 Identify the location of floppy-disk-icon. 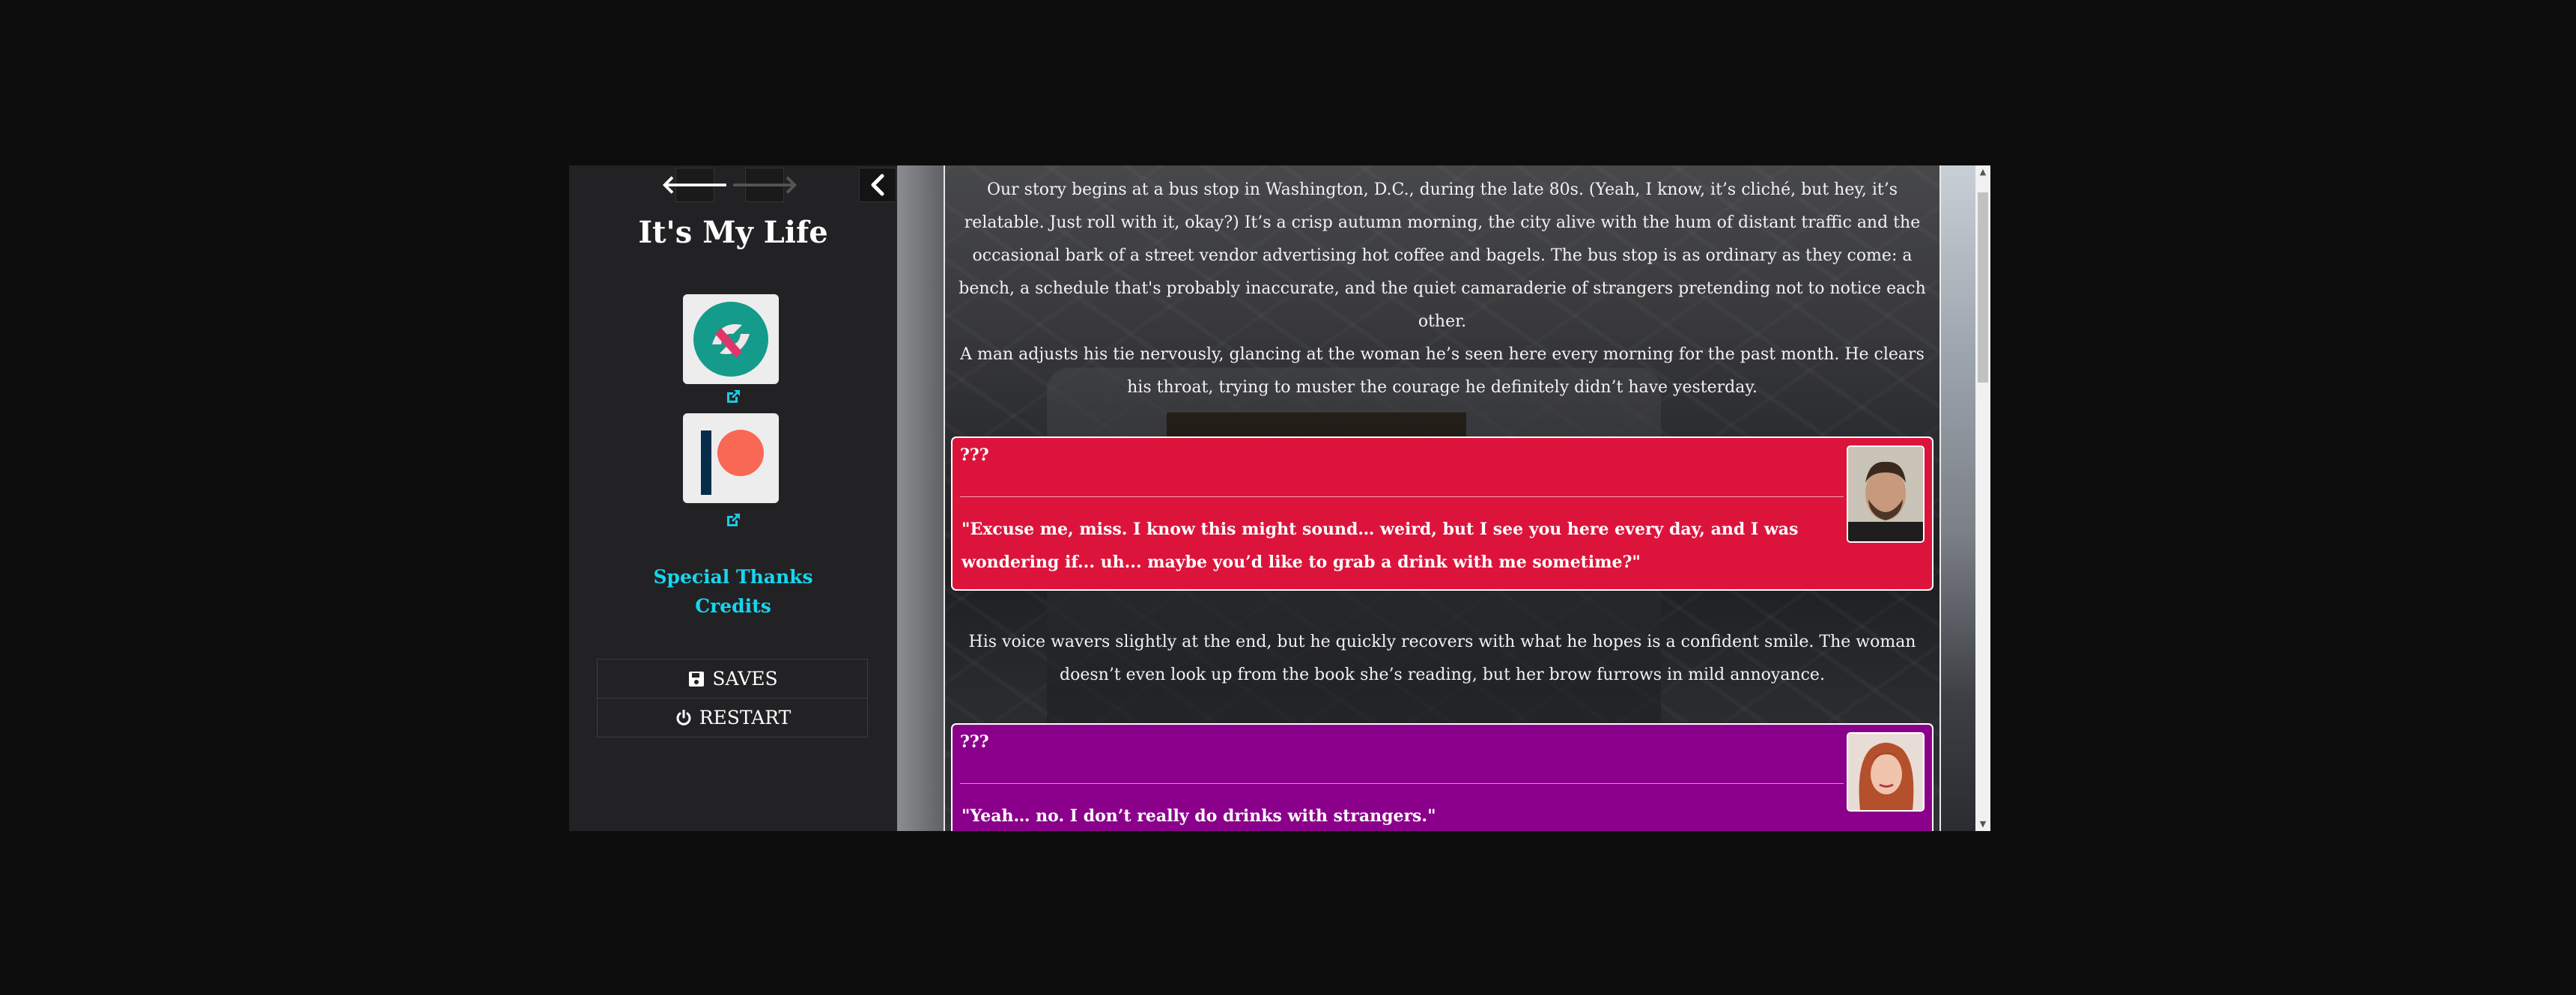
(696, 679).